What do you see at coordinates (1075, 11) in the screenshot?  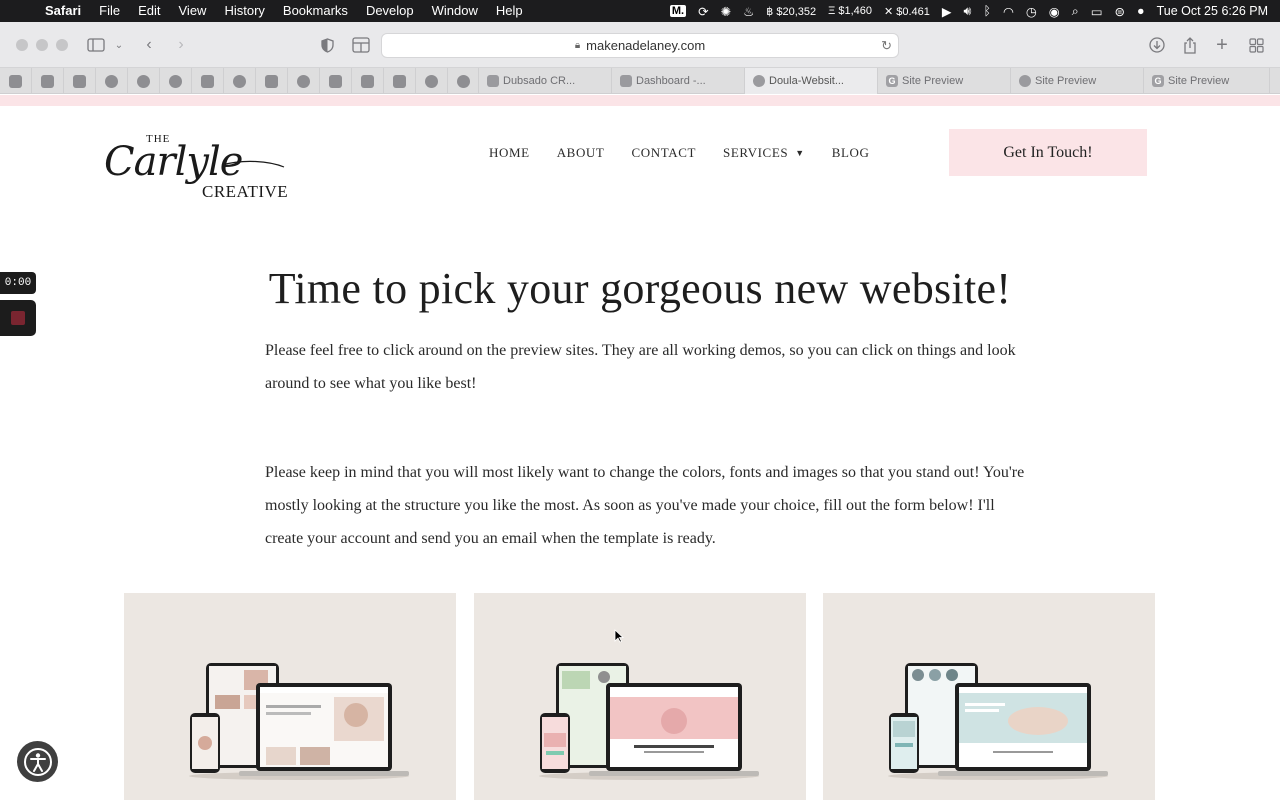 I see `spotlight-search-icon: ⌕` at bounding box center [1075, 11].